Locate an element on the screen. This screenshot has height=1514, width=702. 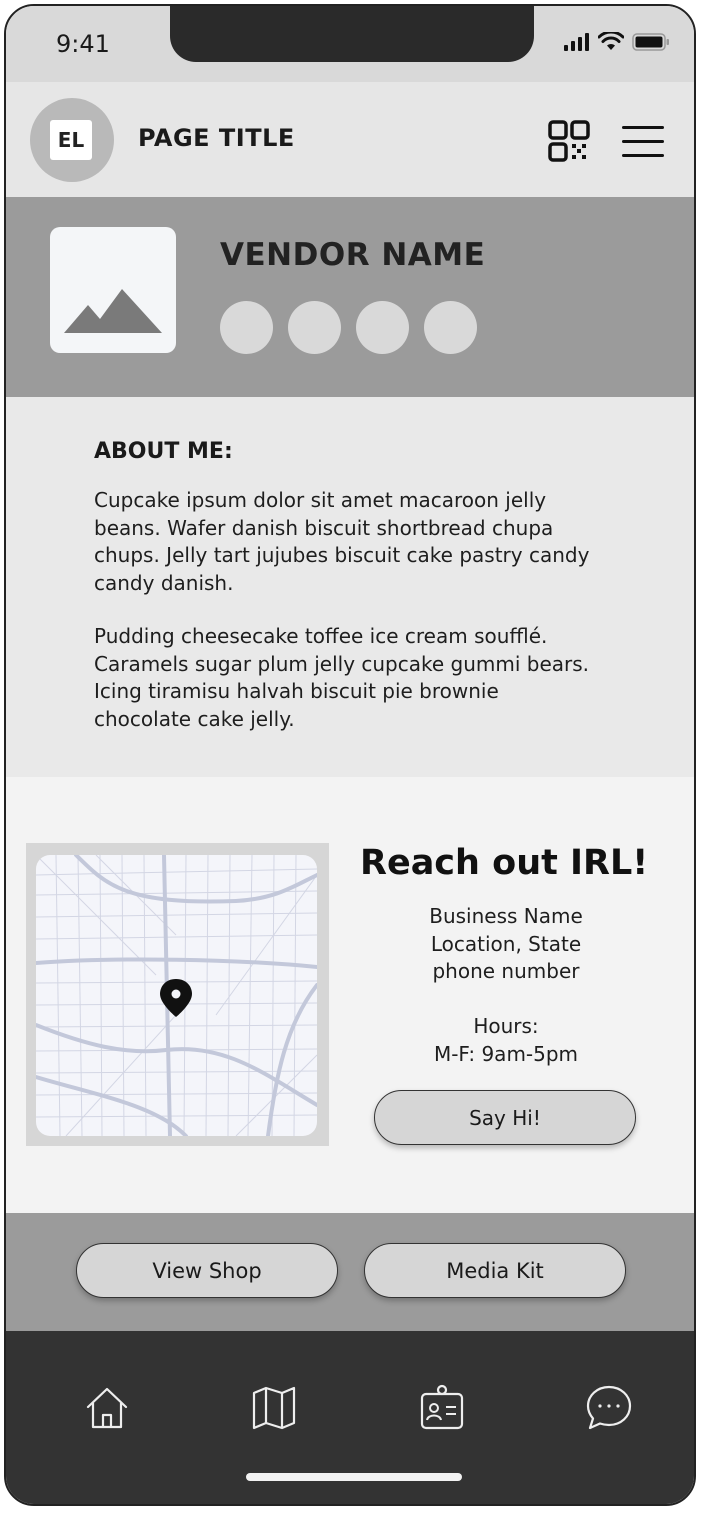
contact-title: Reach out IRL! is located at coordinates (504, 863).